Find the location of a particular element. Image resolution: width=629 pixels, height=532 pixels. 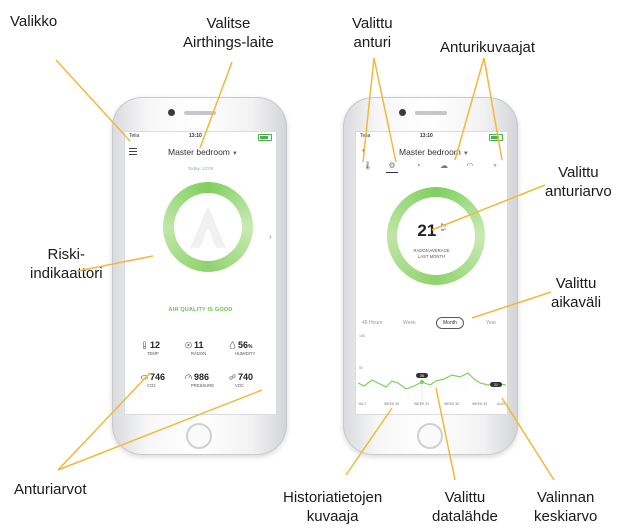

sensor-co2: 746 CO2 is located at coordinates (164, 380).